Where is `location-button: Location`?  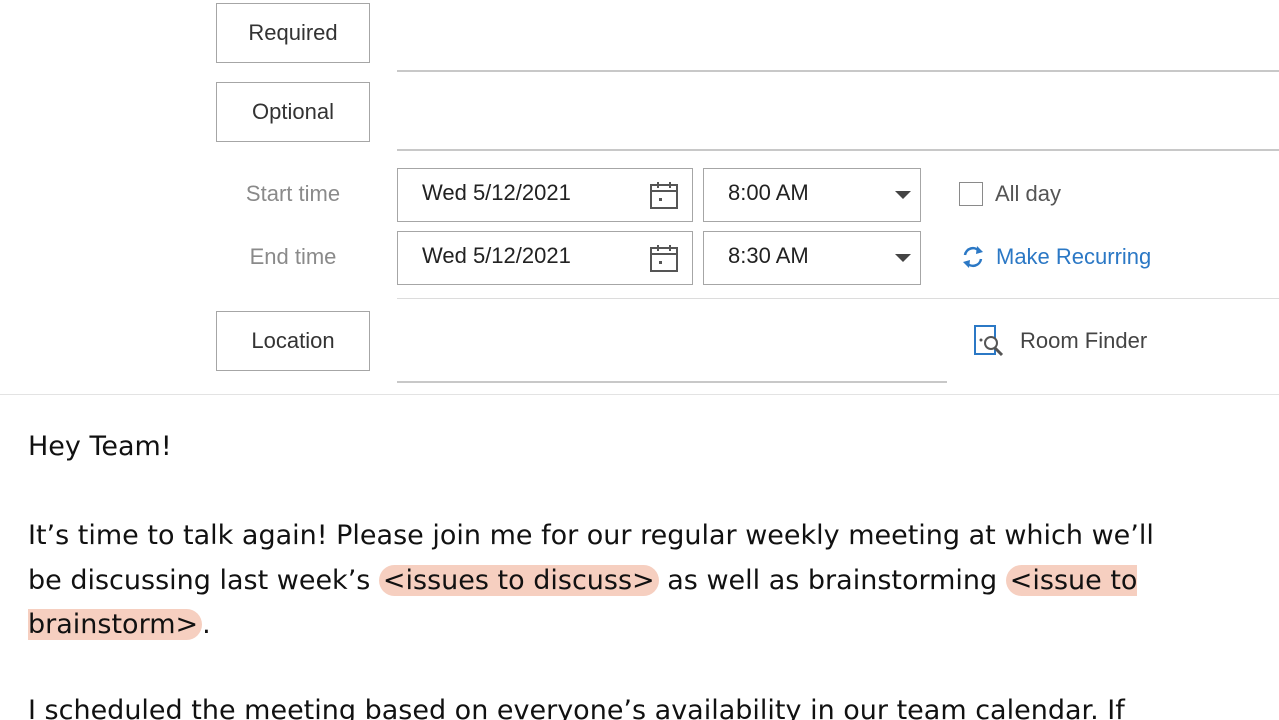
location-button: Location is located at coordinates (293, 341).